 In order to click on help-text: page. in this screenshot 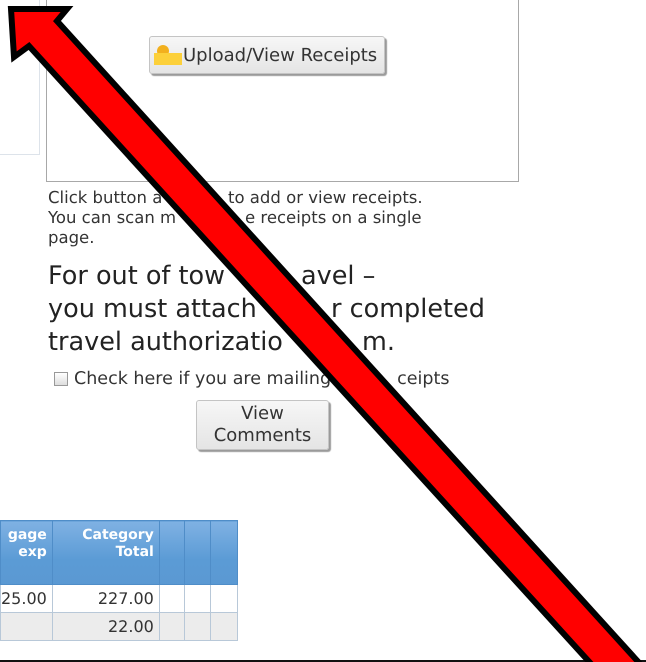, I will do `click(71, 238)`.